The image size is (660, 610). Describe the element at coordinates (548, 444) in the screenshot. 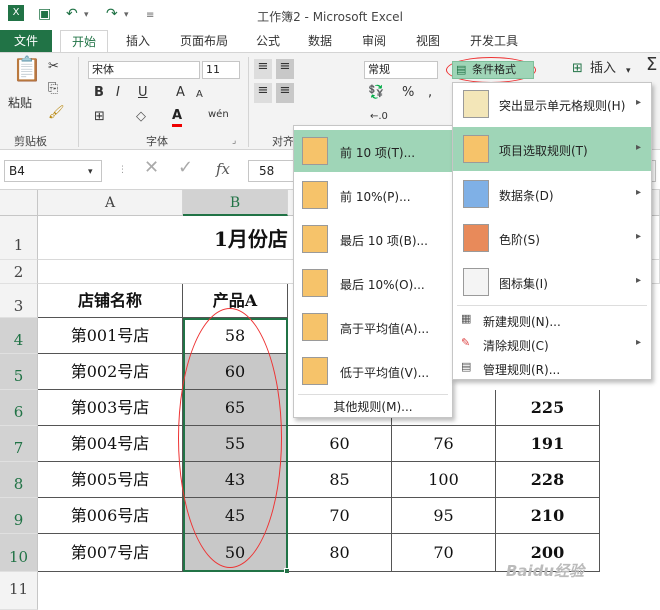

I see `total-cell: 191` at that location.